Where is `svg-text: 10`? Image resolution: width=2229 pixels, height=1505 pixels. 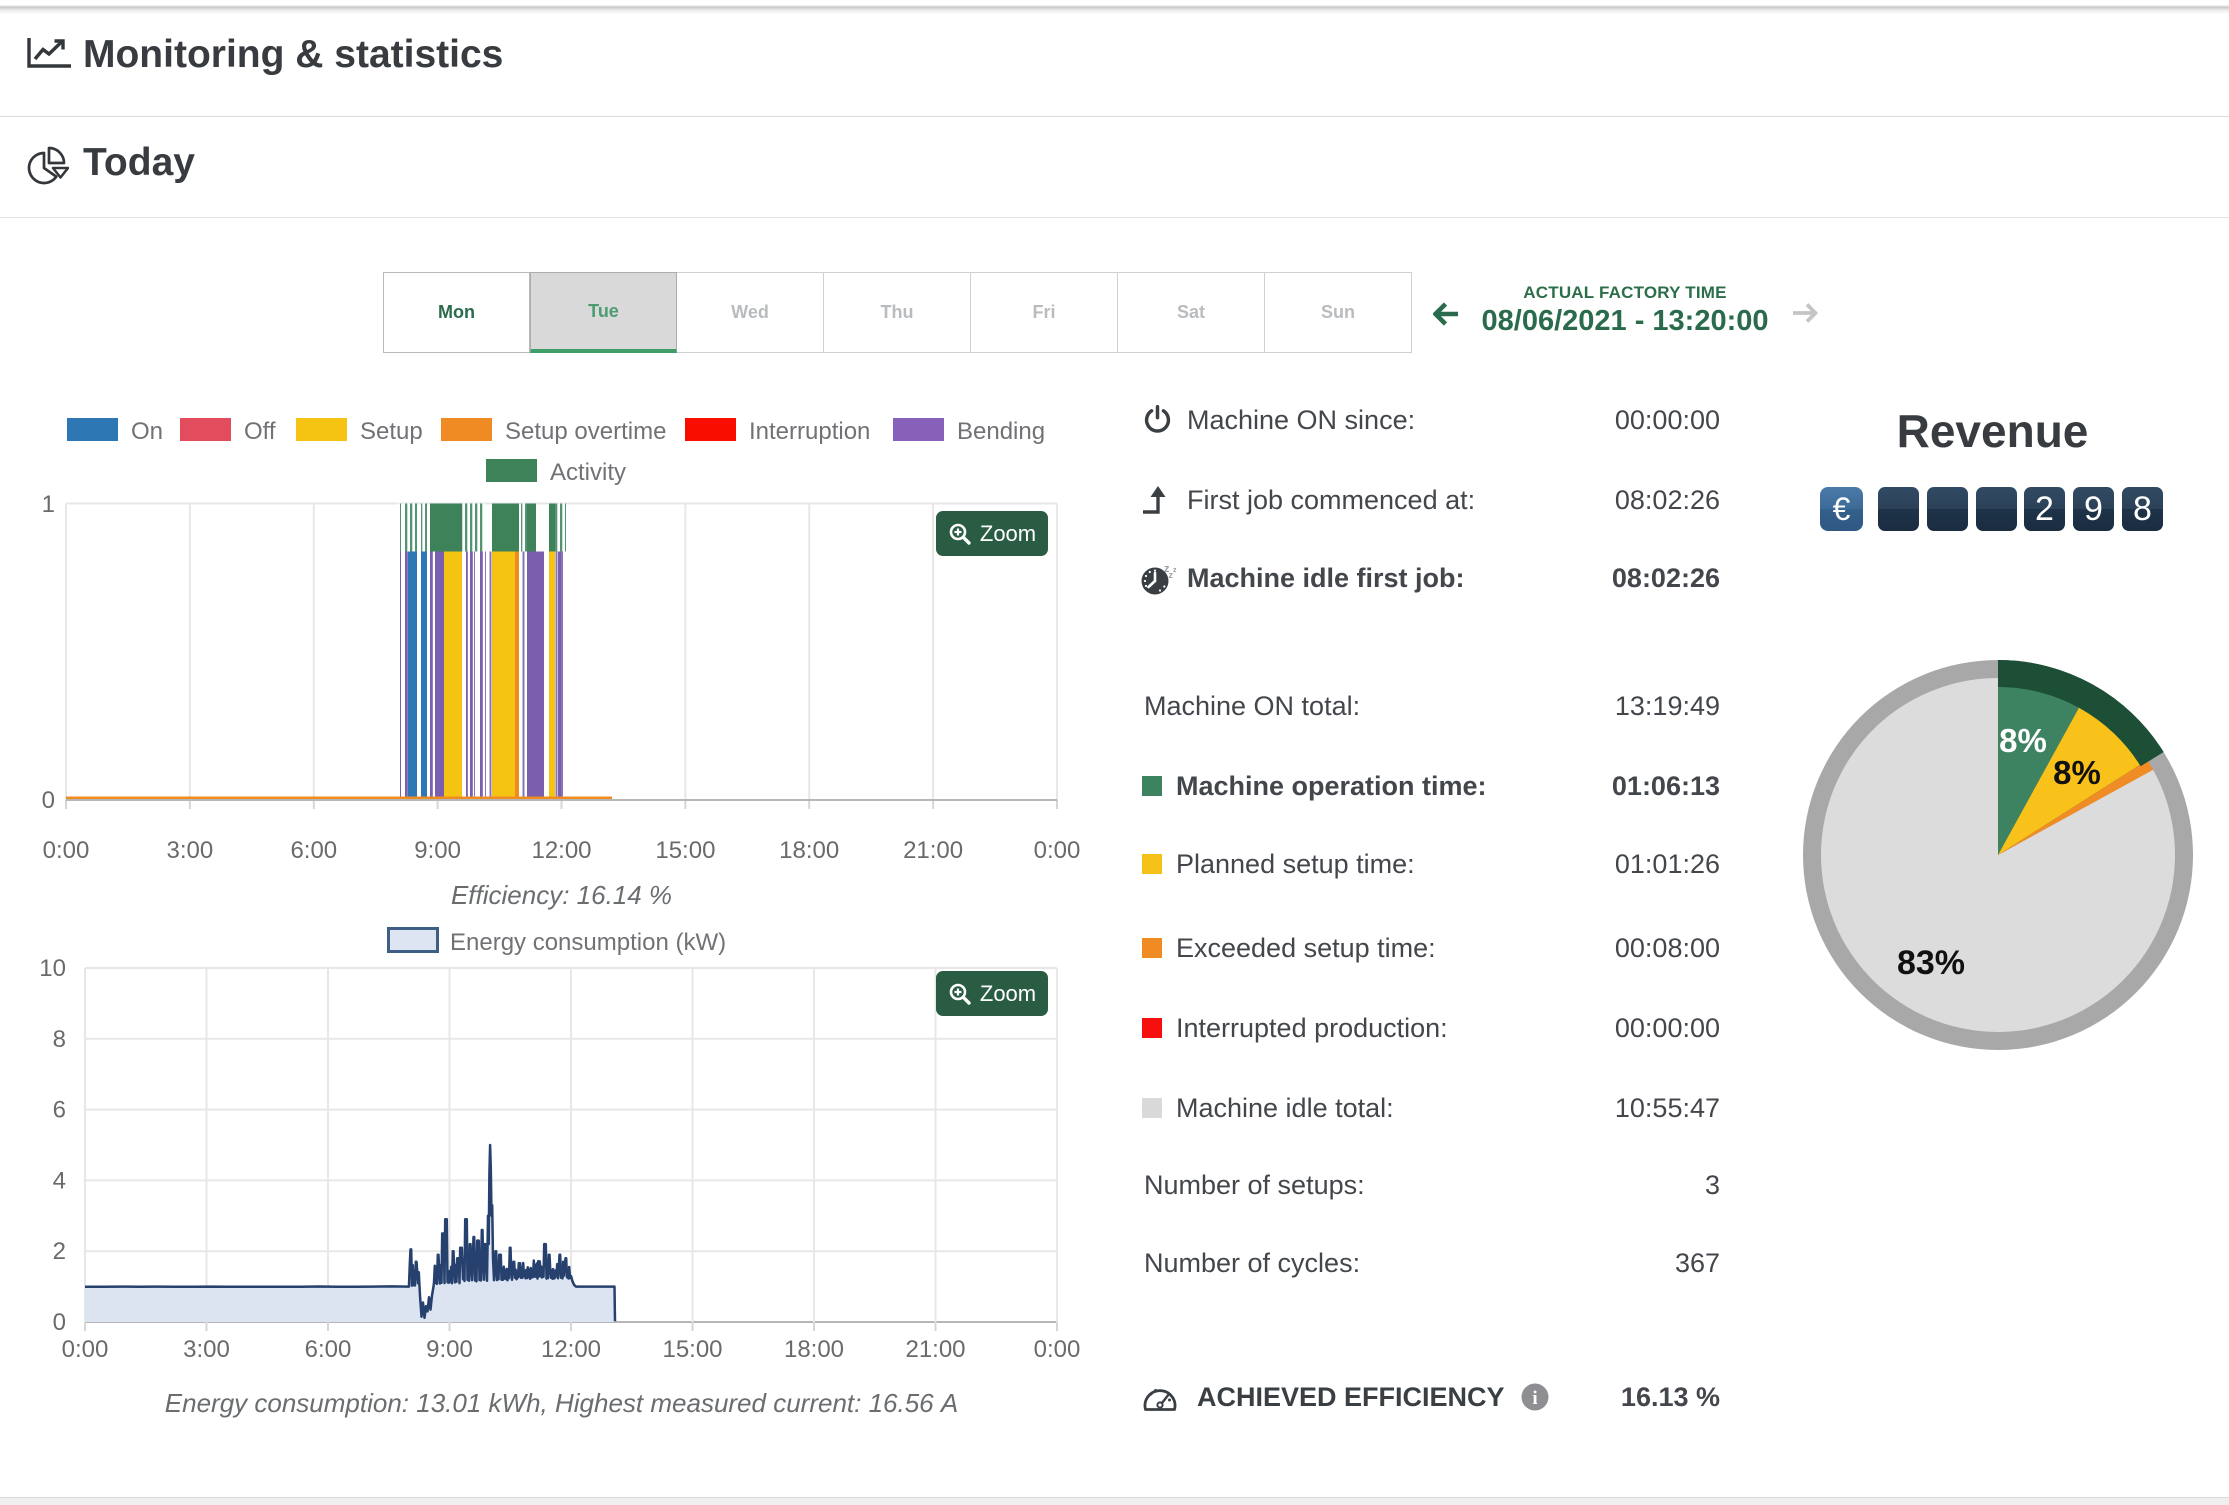
svg-text: 10 is located at coordinates (52, 968).